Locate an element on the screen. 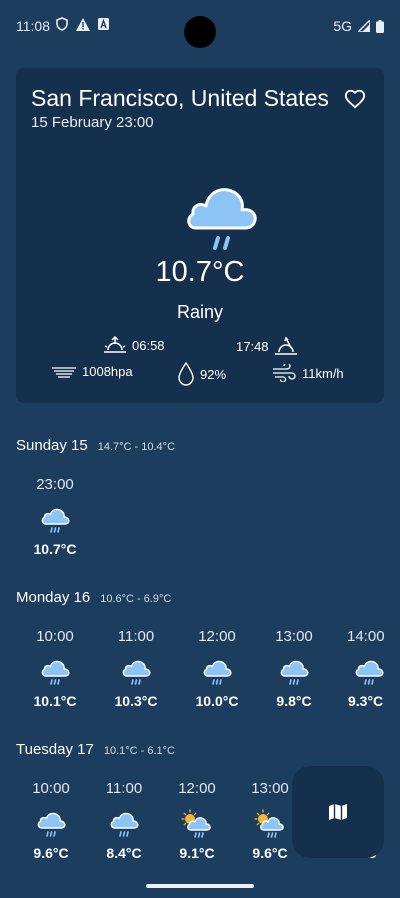 This screenshot has width=400, height=898. status-time: 11:08 is located at coordinates (33, 26).